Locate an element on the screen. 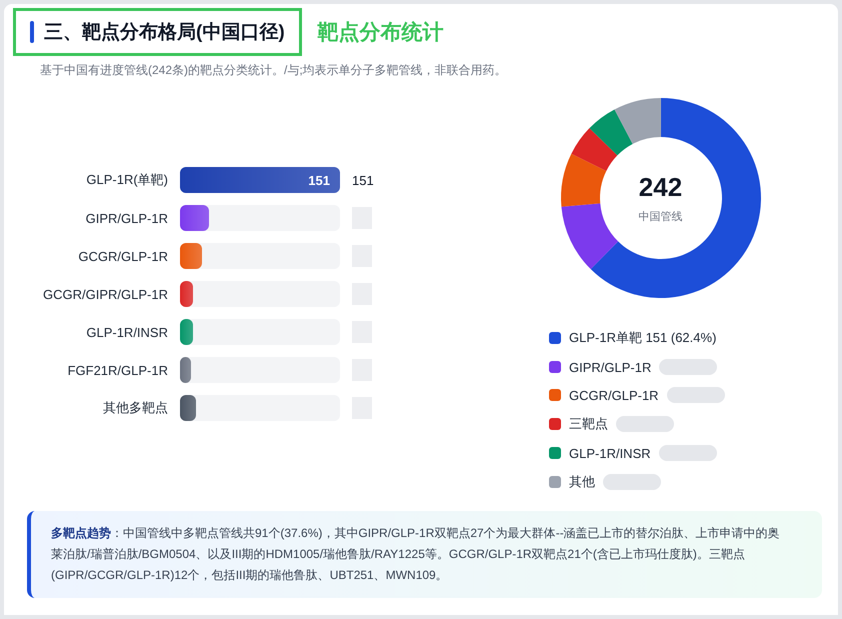 The width and height of the screenshot is (842, 619). donut-total: 242 is located at coordinates (660, 187).